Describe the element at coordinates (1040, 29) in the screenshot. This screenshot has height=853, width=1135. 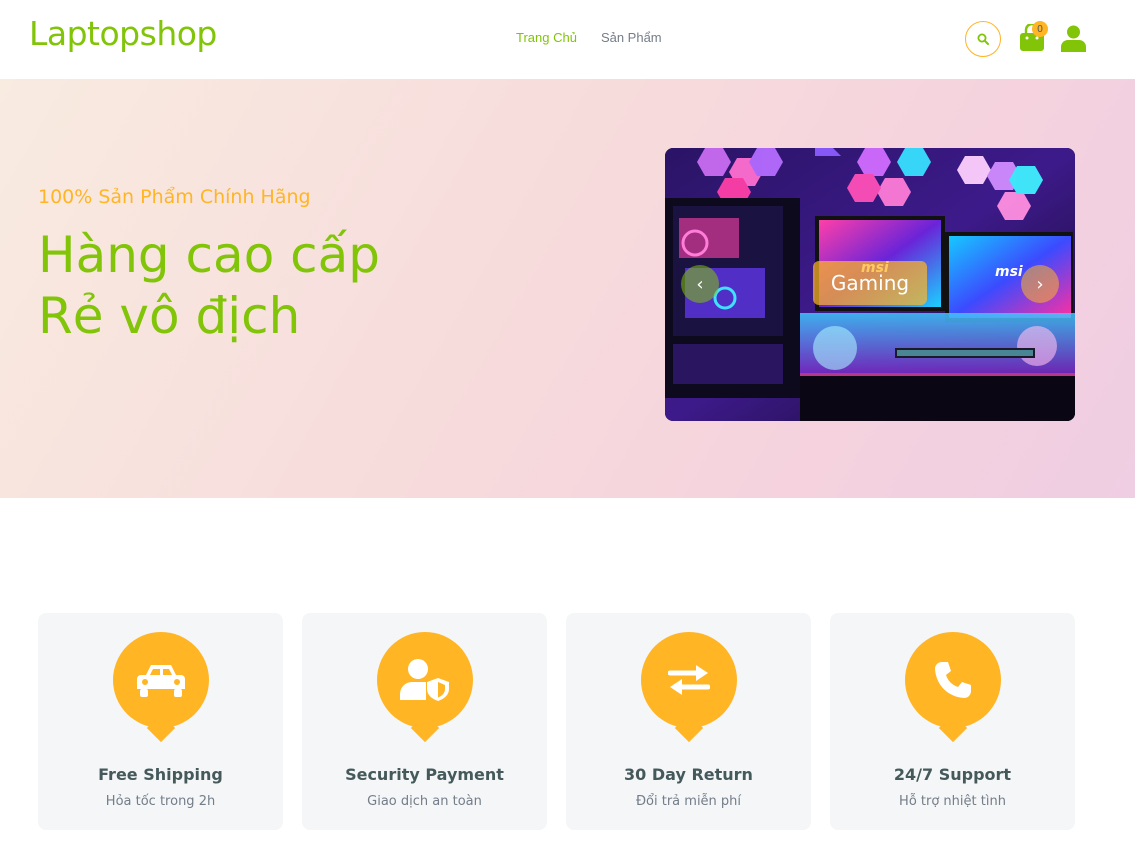
I see `cart-count-badge: 0` at that location.